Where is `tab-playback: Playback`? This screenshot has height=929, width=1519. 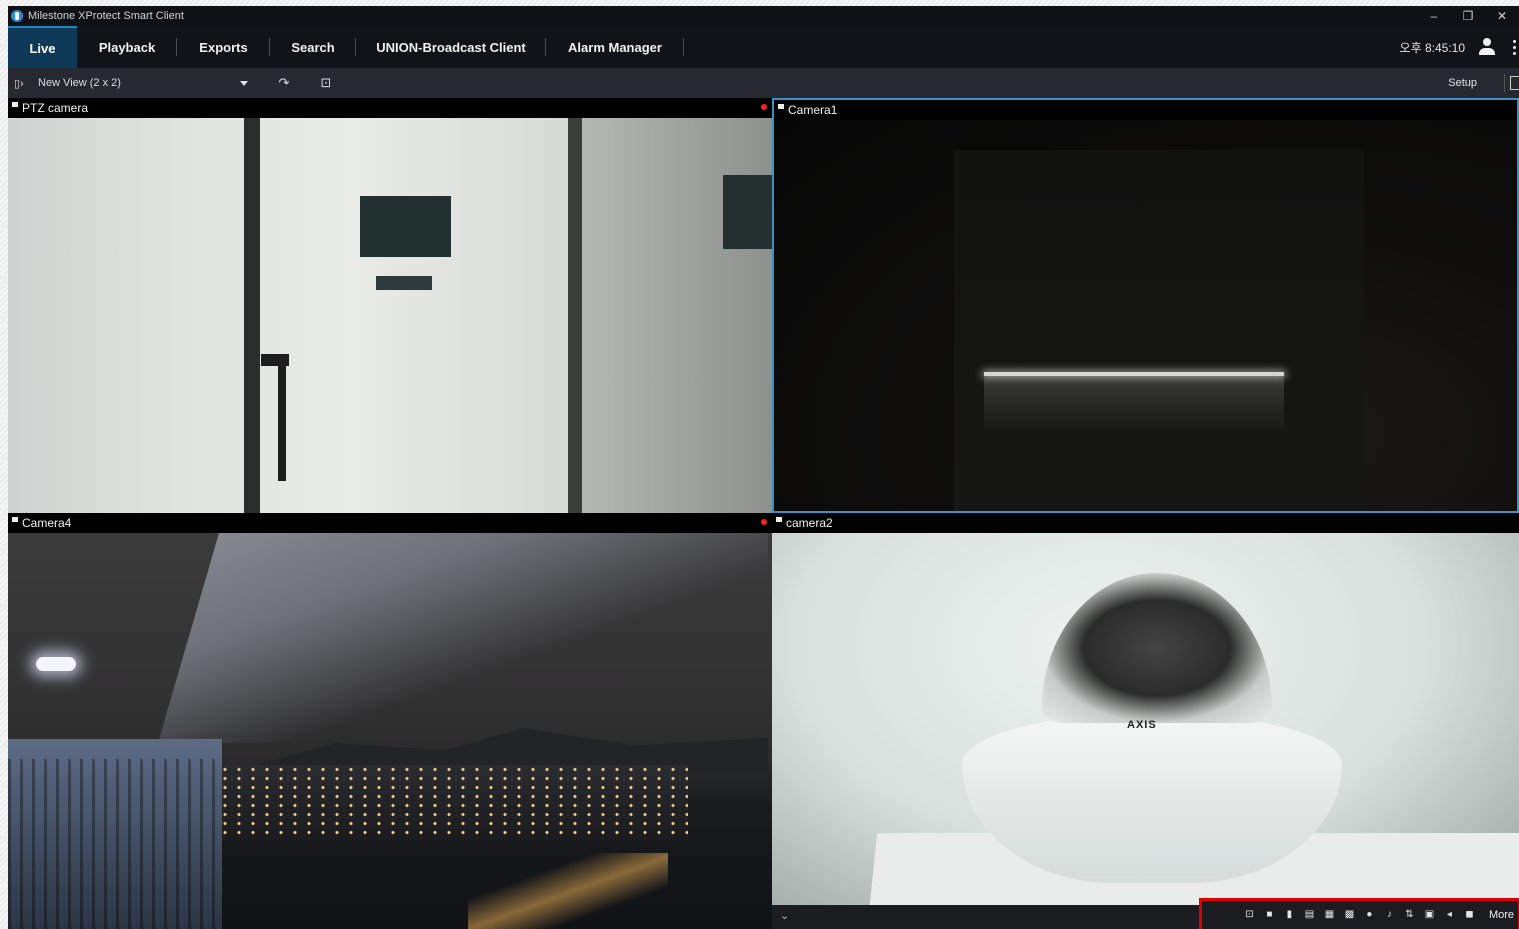
tab-playback: Playback is located at coordinates (127, 47).